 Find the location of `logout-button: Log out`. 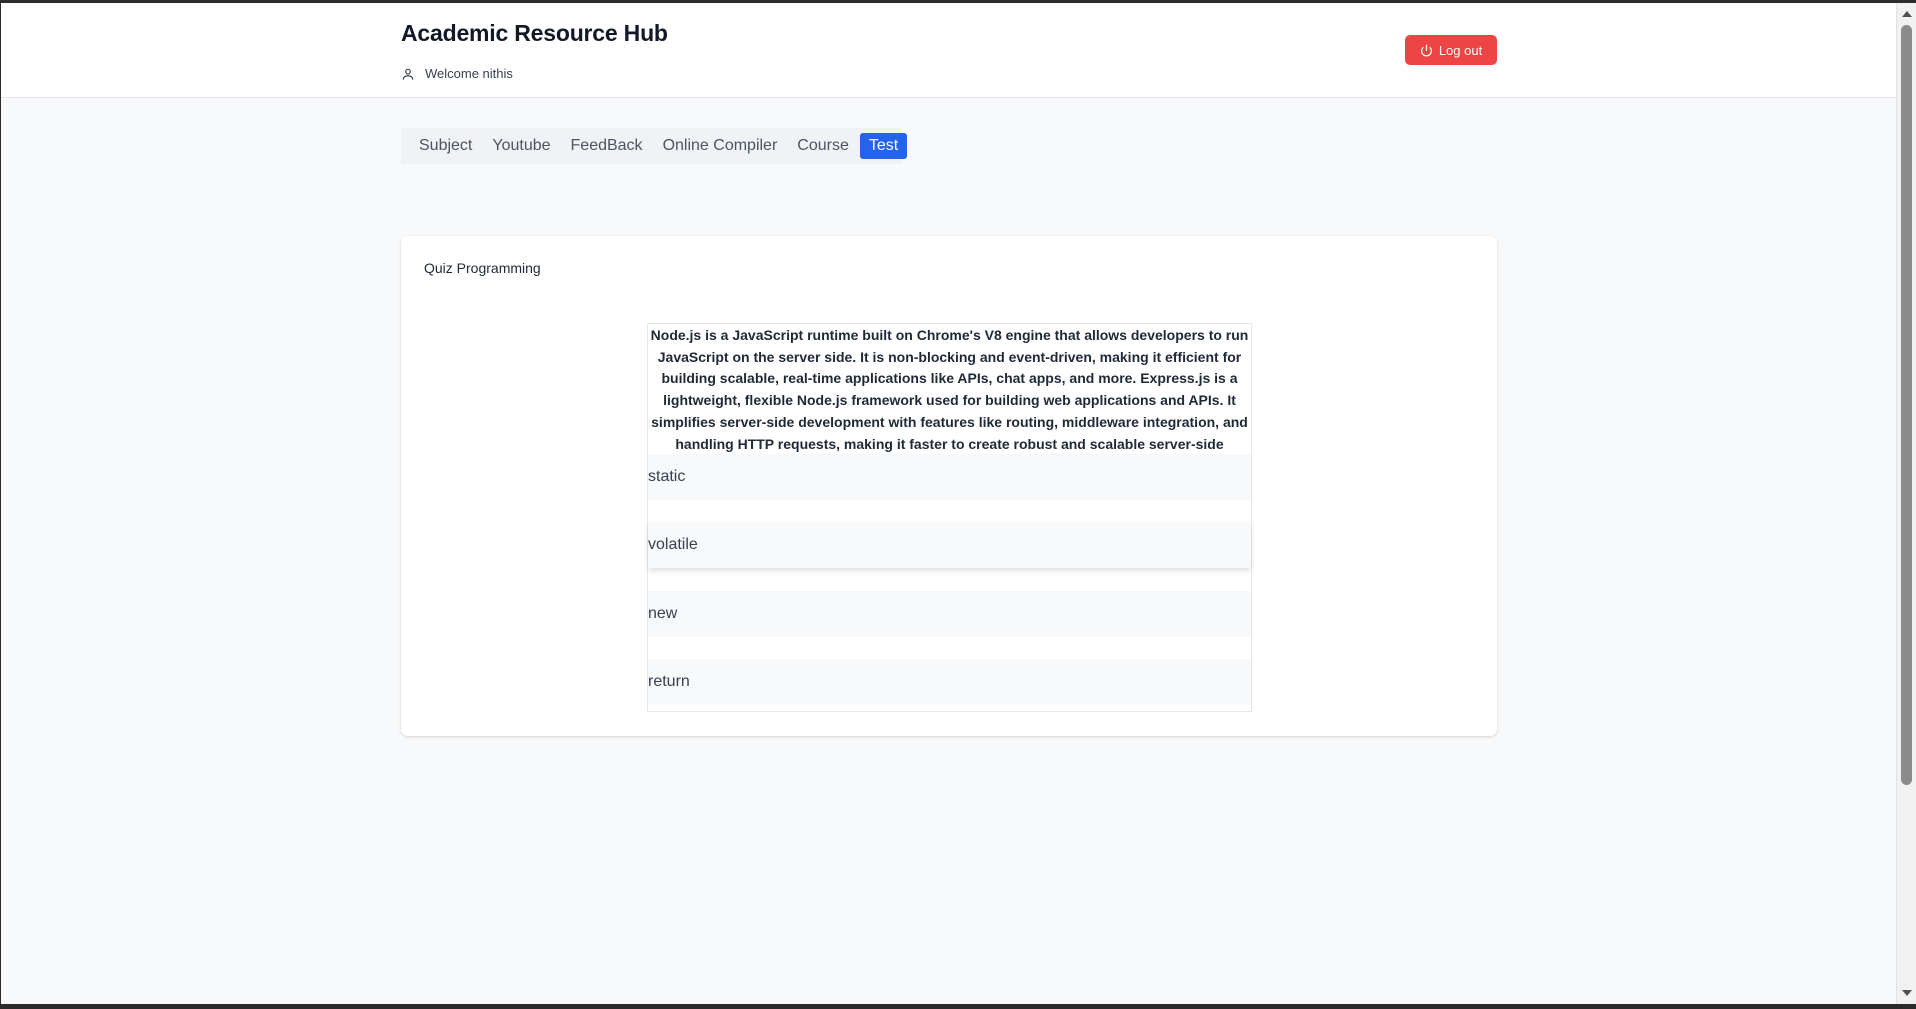

logout-button: Log out is located at coordinates (1451, 50).